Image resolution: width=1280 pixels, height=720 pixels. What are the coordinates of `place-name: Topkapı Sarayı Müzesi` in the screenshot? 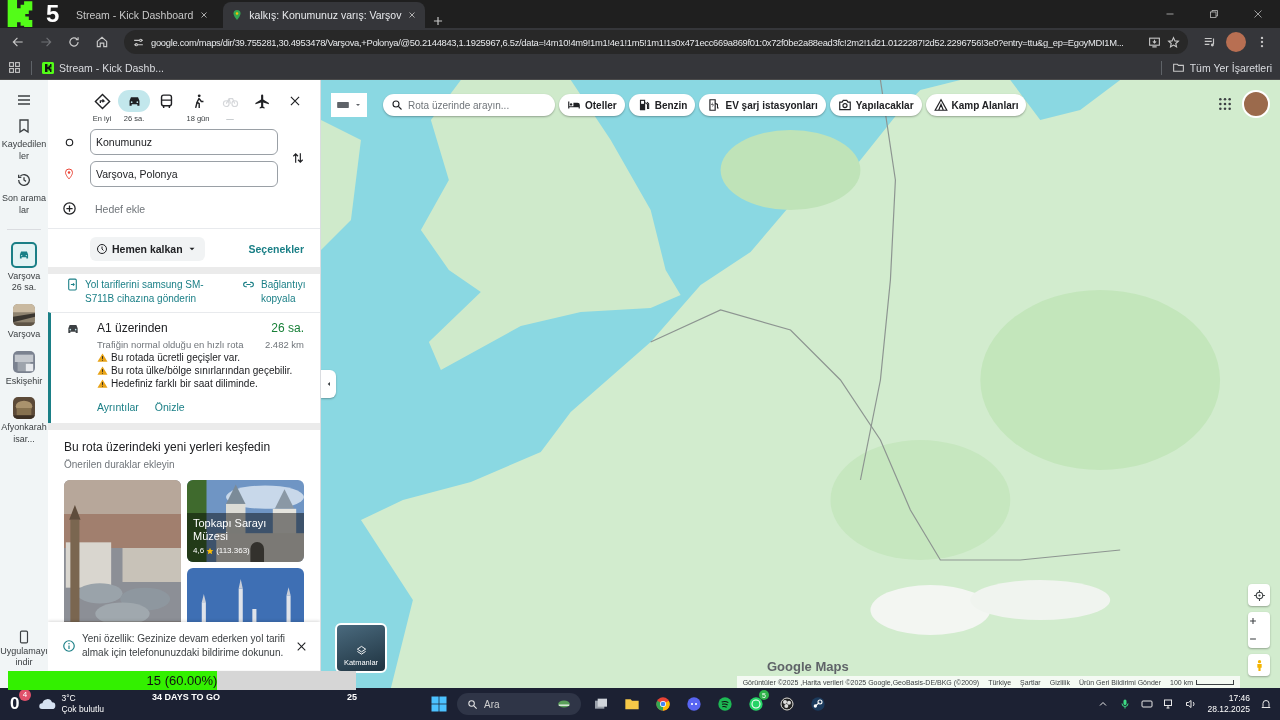 It's located at (245, 530).